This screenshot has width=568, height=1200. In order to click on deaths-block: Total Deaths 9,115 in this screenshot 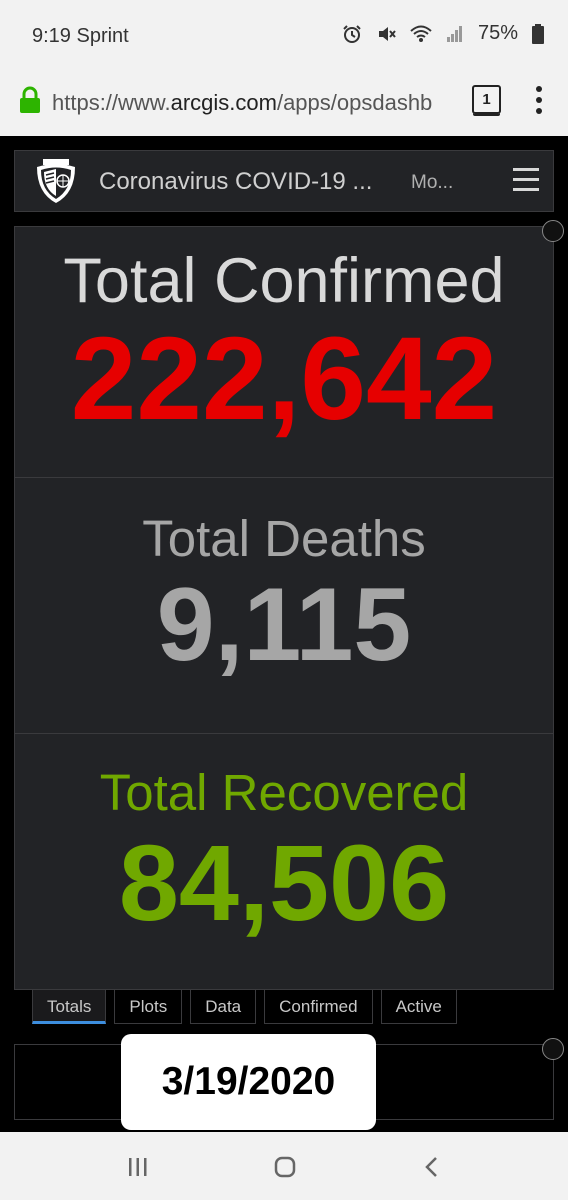, I will do `click(284, 597)`.